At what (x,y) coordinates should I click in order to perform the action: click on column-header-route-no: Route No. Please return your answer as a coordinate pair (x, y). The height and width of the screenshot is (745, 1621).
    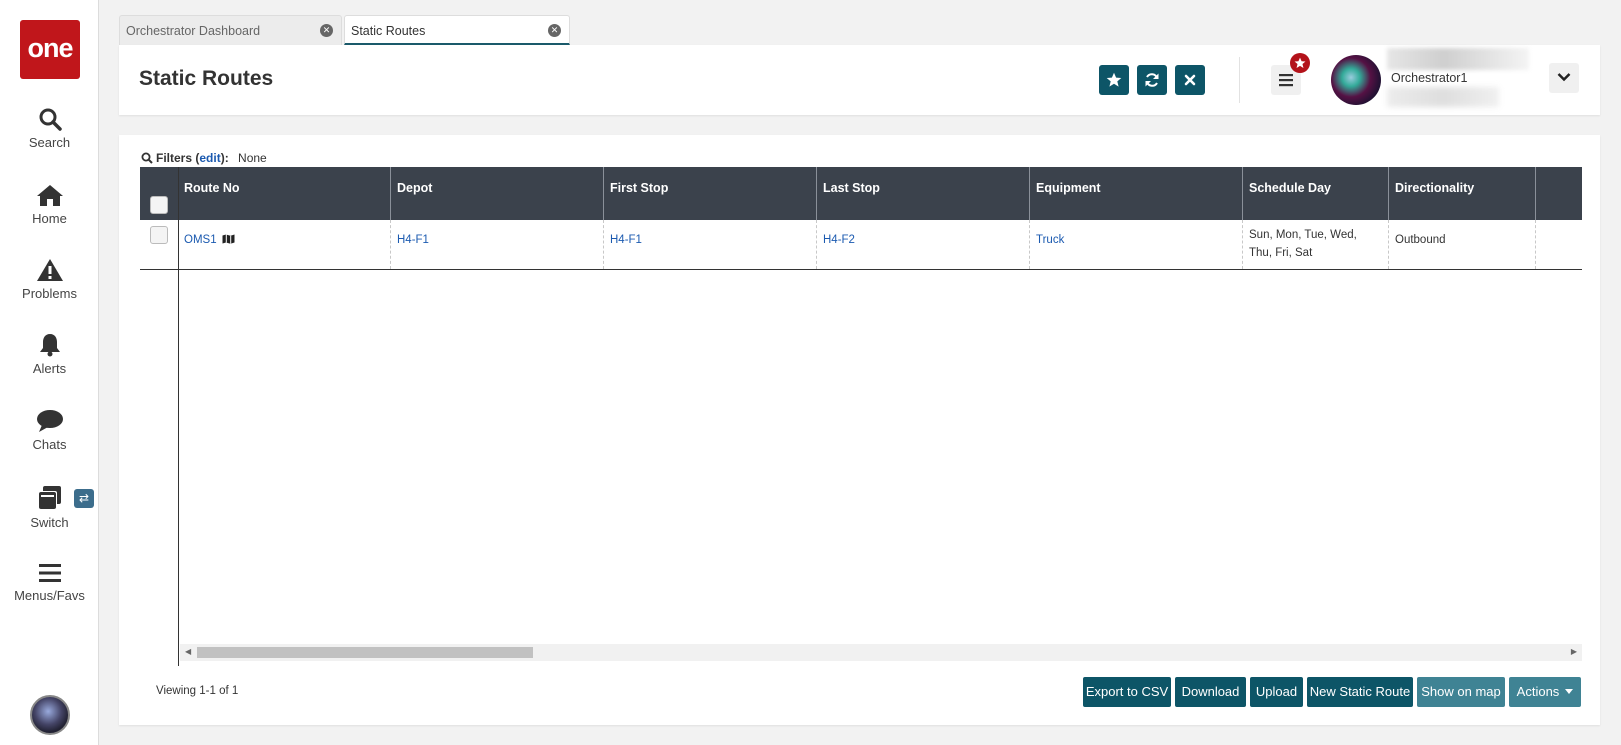
    Looking at the image, I should click on (284, 193).